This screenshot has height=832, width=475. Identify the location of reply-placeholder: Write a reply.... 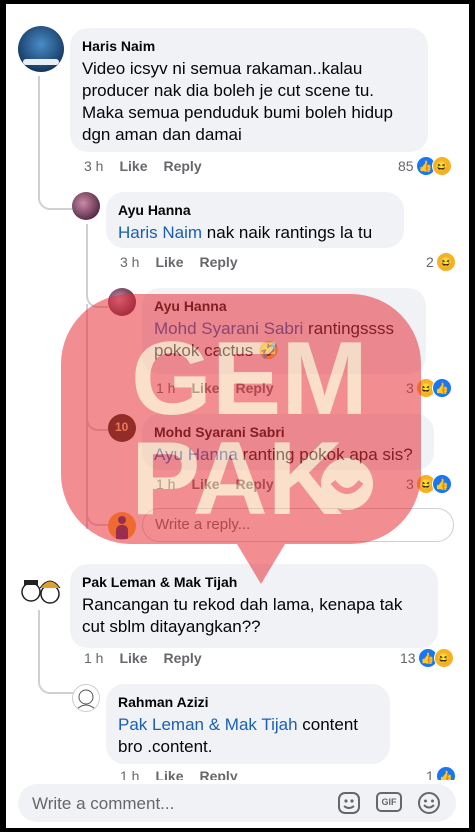
(203, 524).